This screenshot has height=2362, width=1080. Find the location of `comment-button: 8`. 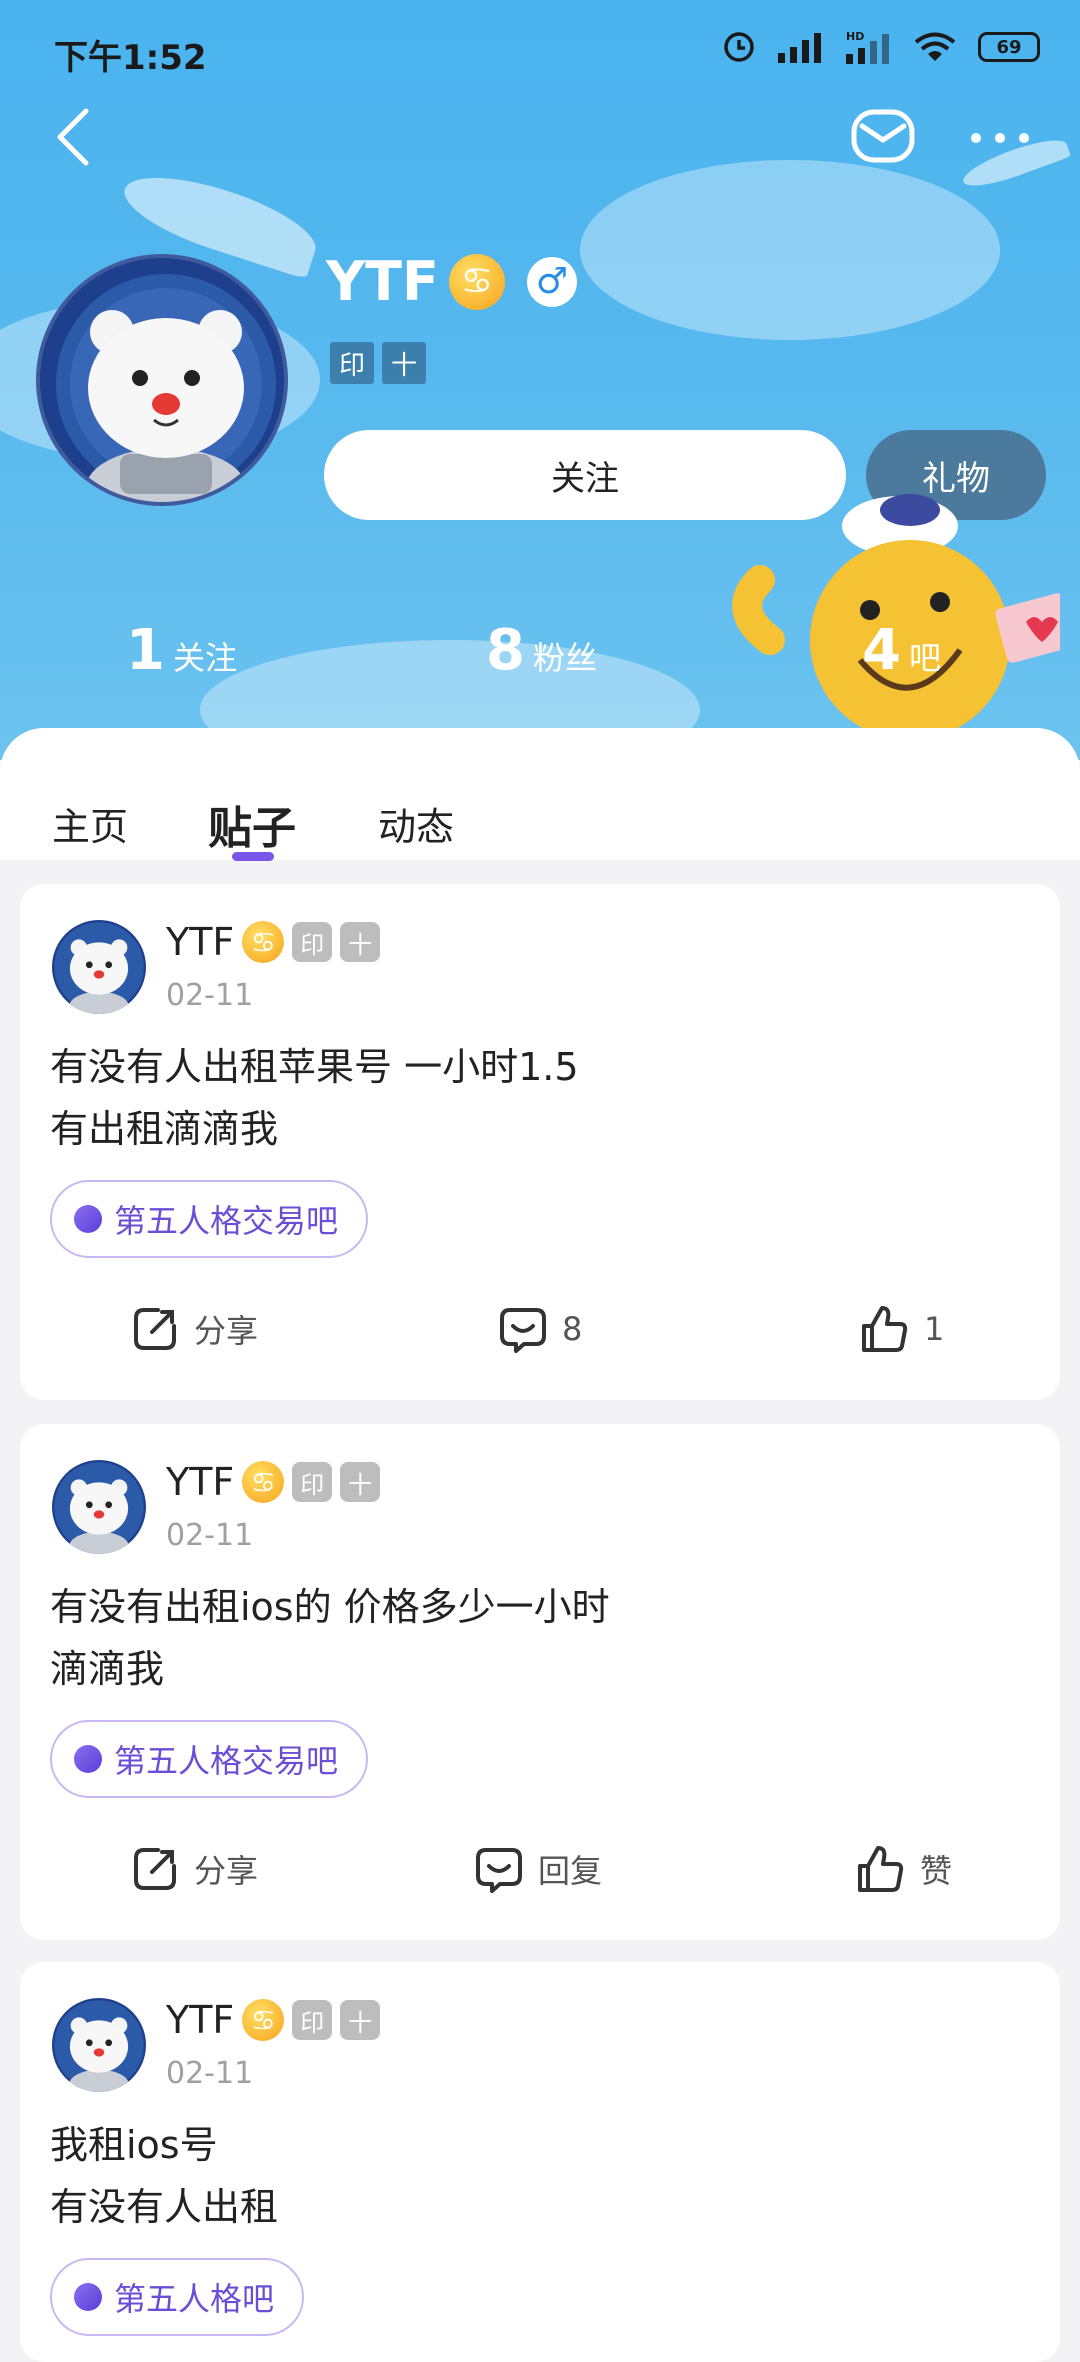

comment-button: 8 is located at coordinates (540, 1329).